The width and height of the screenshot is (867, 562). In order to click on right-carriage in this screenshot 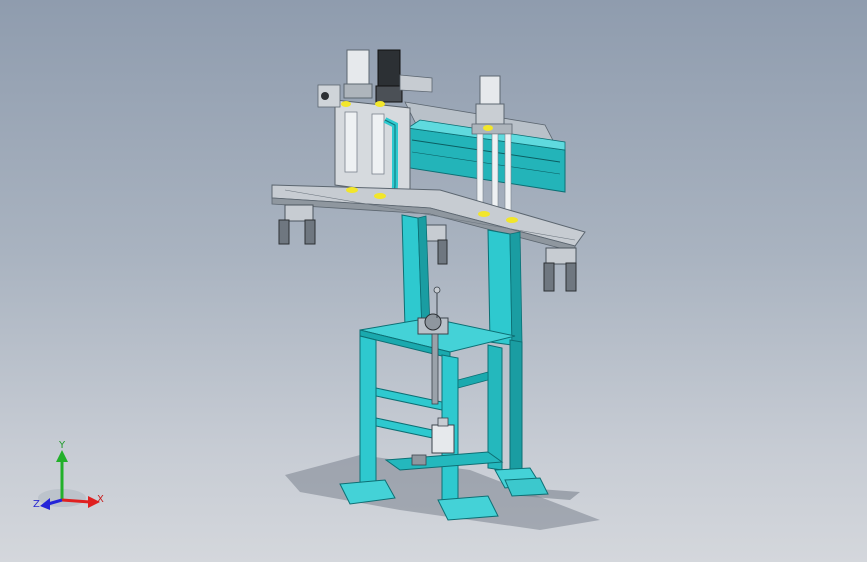, I will do `click(492, 145)`.